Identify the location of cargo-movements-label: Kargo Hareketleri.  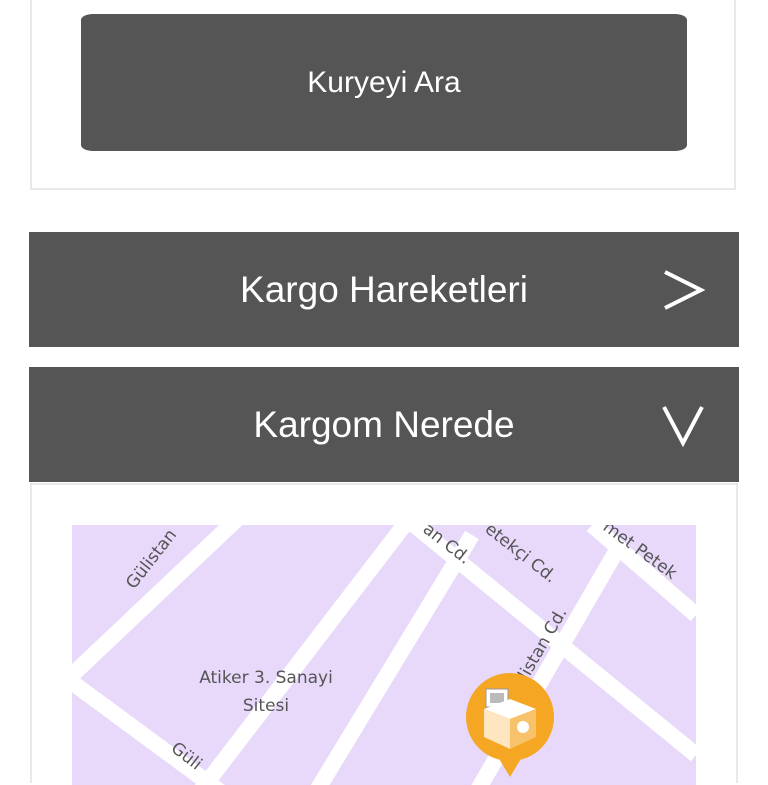
(384, 289).